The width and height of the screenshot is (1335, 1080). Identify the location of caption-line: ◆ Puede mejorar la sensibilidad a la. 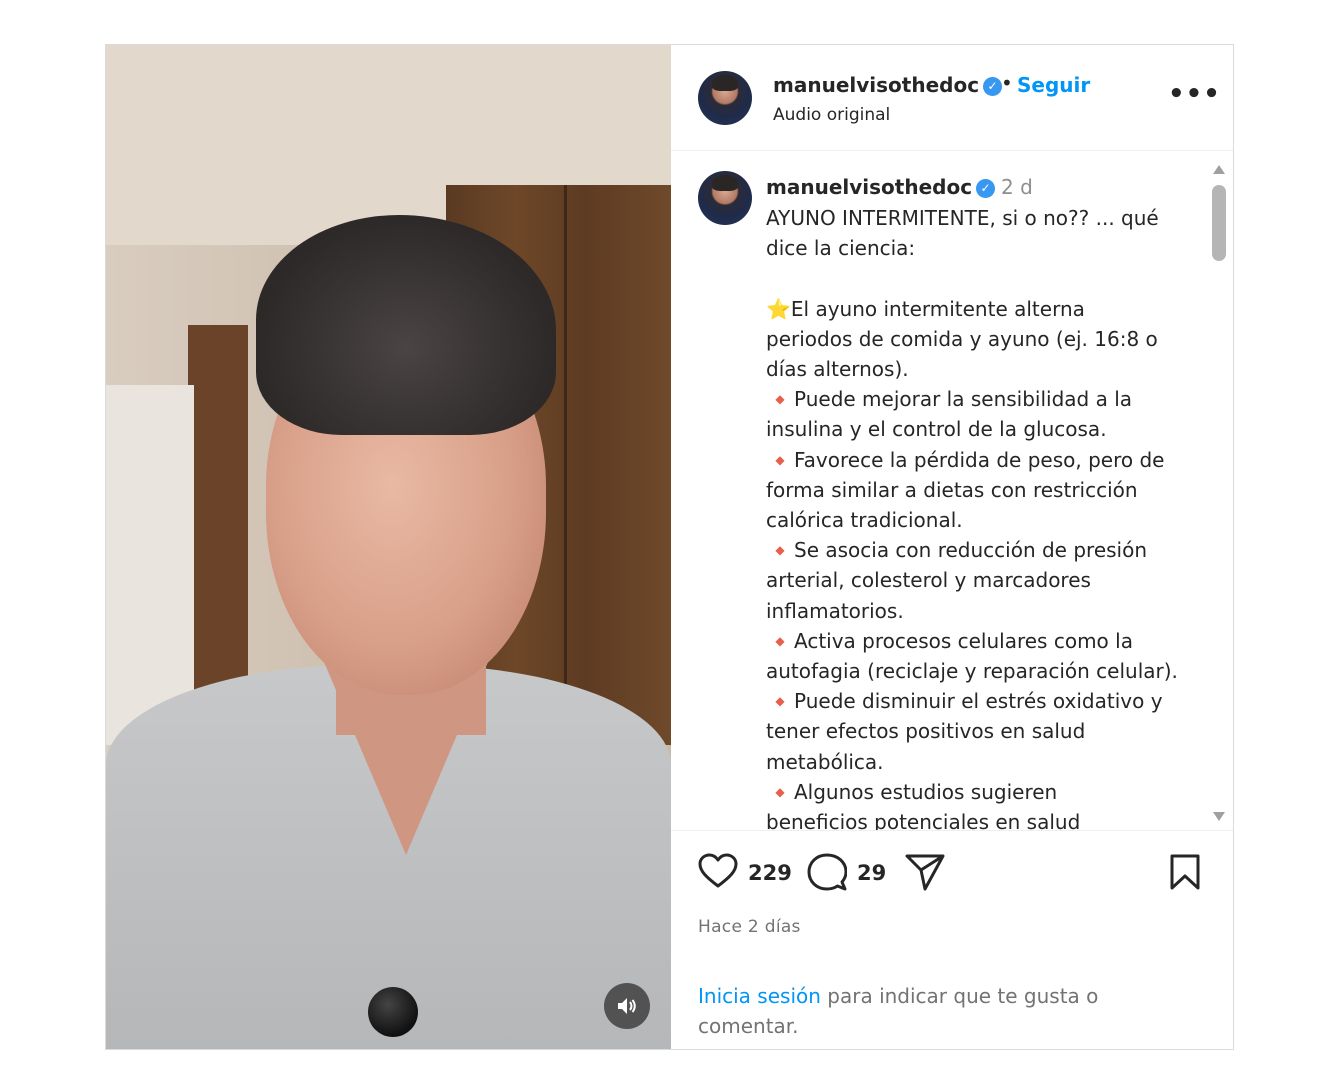
(978, 399).